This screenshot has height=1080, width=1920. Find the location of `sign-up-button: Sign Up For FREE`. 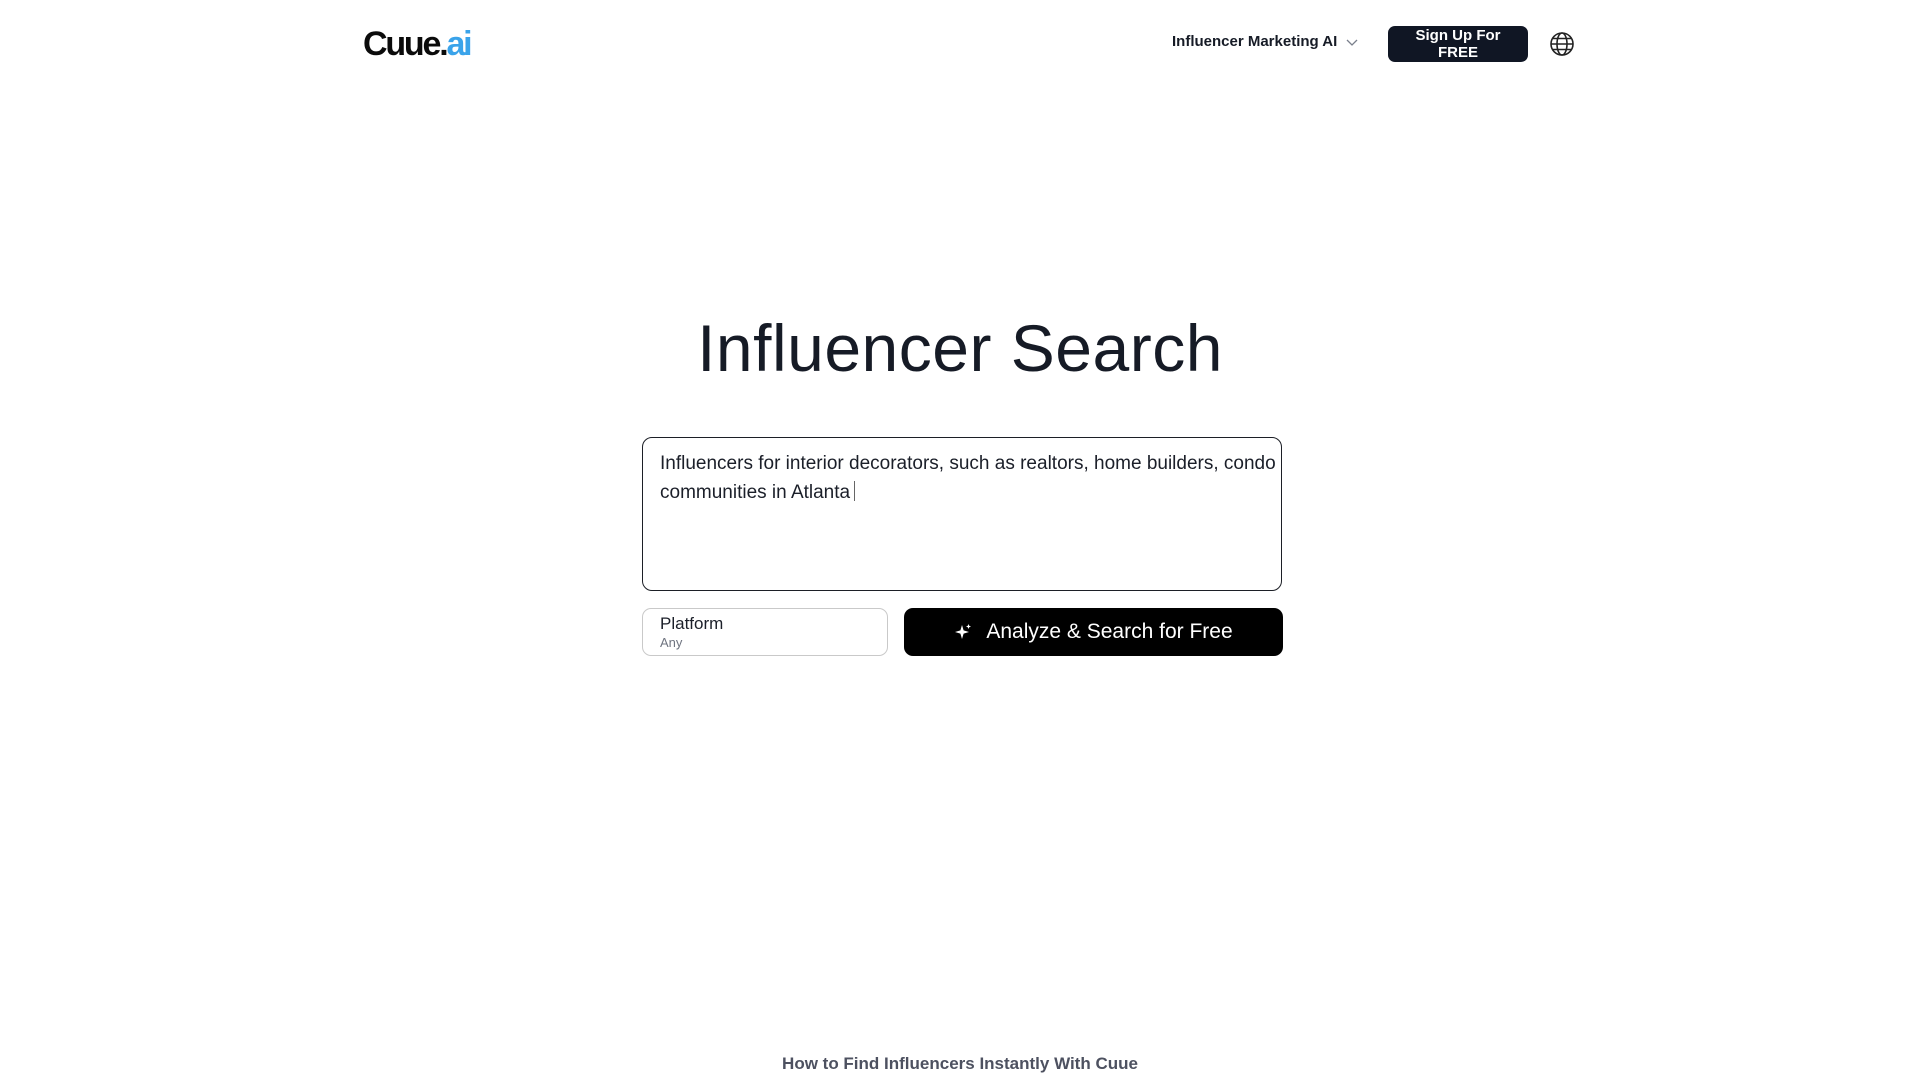

sign-up-button: Sign Up For FREE is located at coordinates (1458, 44).